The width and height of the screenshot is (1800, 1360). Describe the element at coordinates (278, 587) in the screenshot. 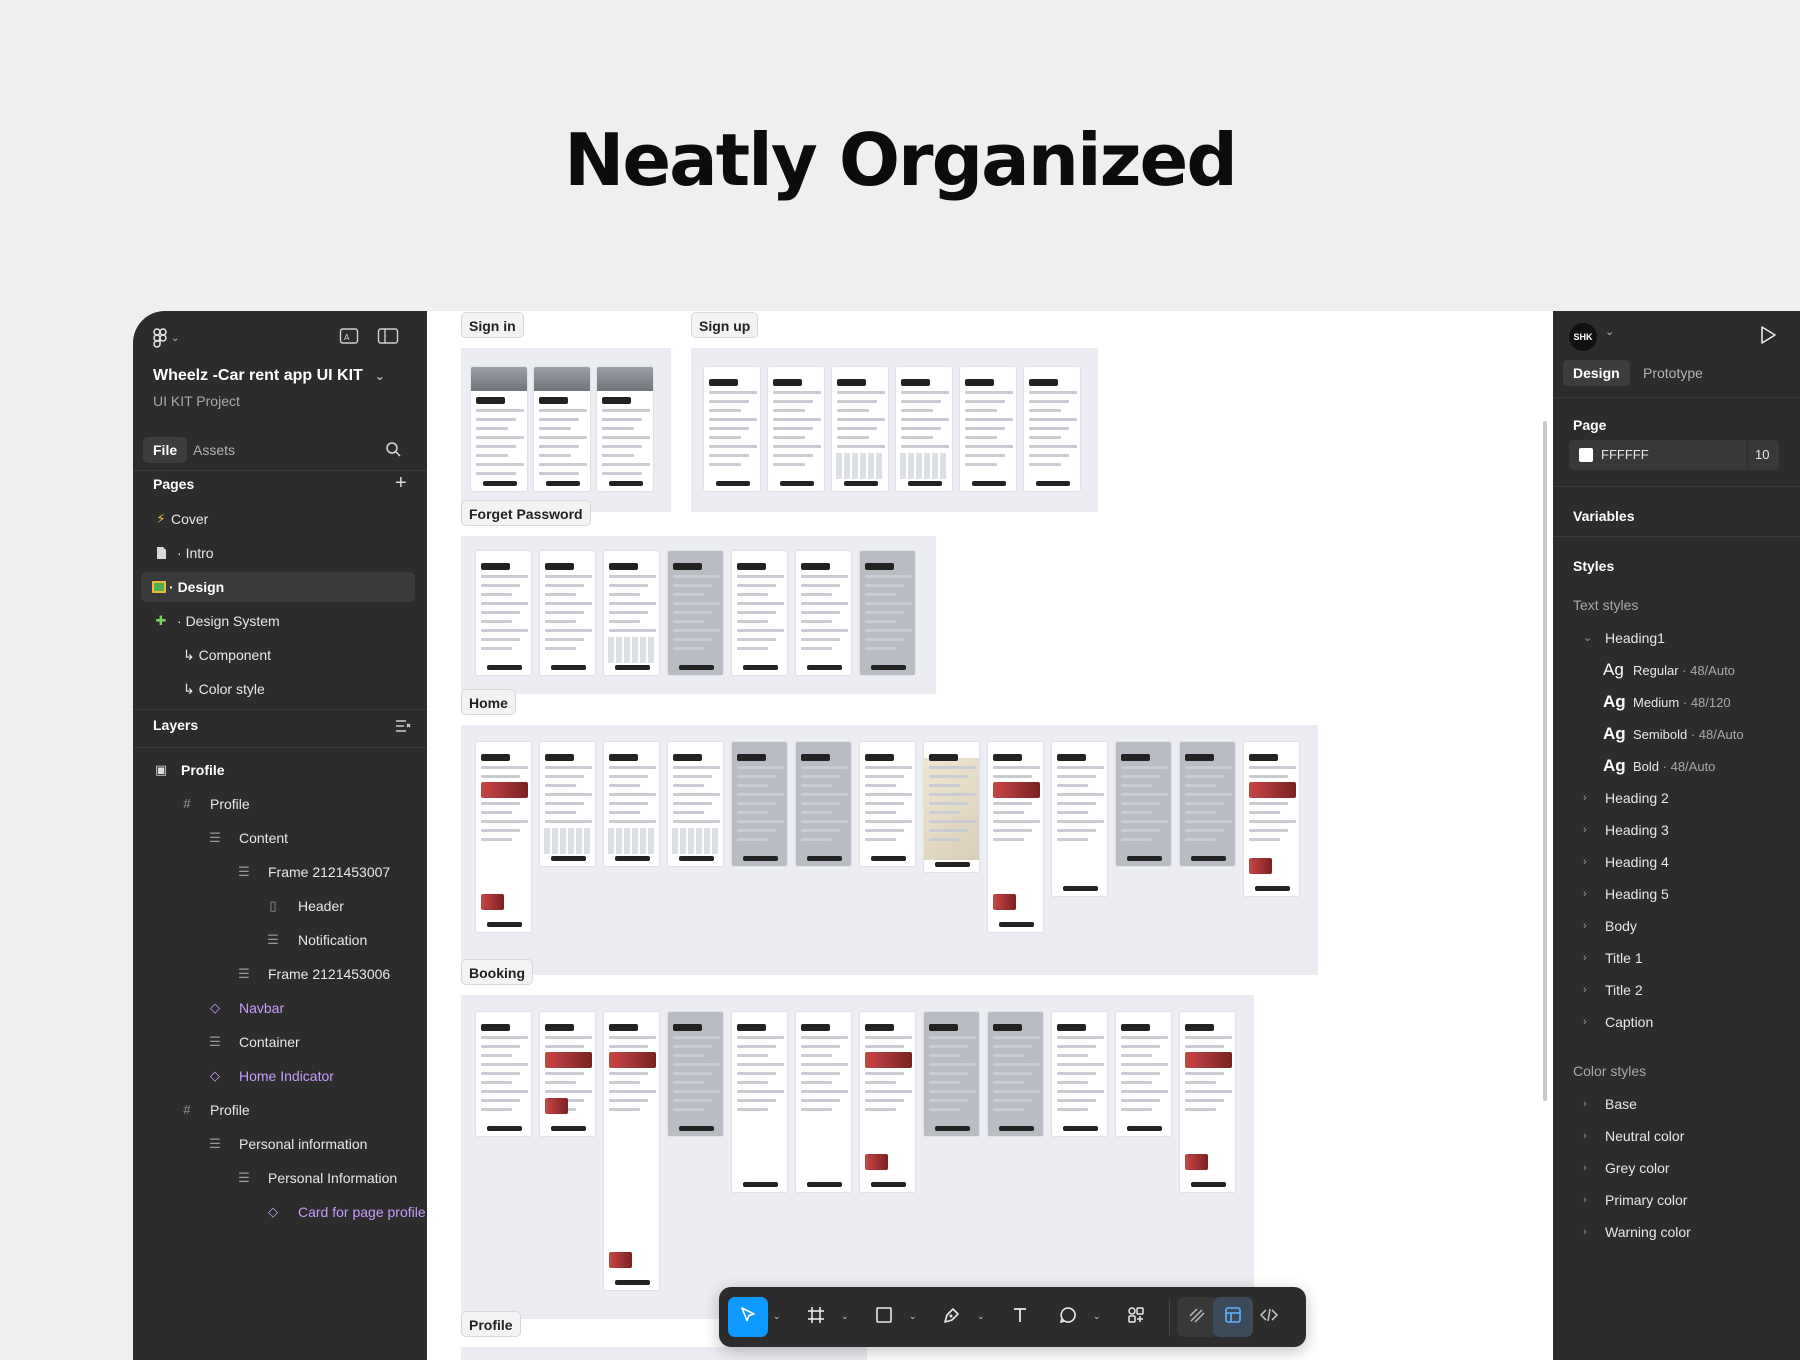

I see `page-item-design: · Design` at that location.